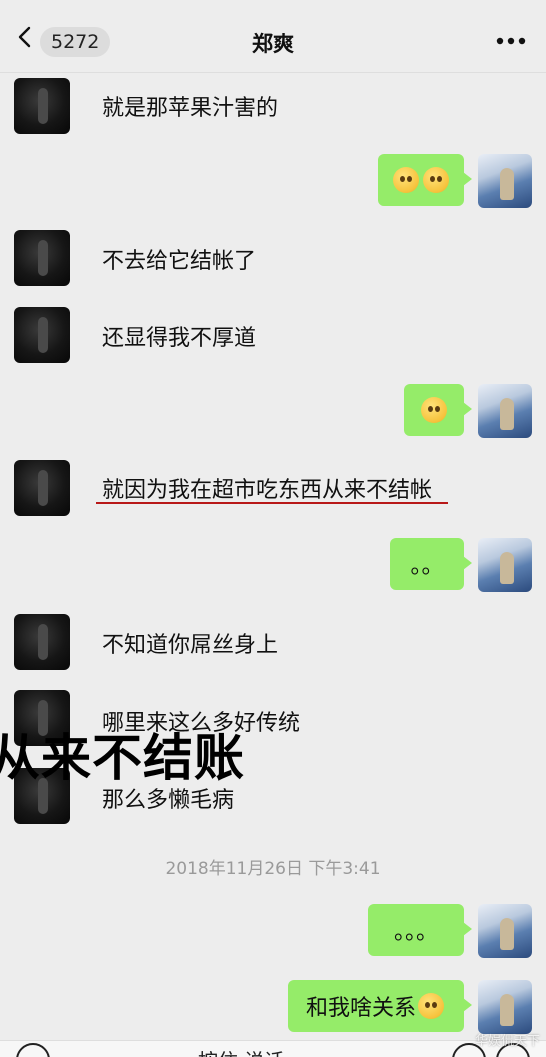 Image resolution: width=546 pixels, height=1057 pixels. I want to click on input-bar: 按住 说话, so click(273, 1048).